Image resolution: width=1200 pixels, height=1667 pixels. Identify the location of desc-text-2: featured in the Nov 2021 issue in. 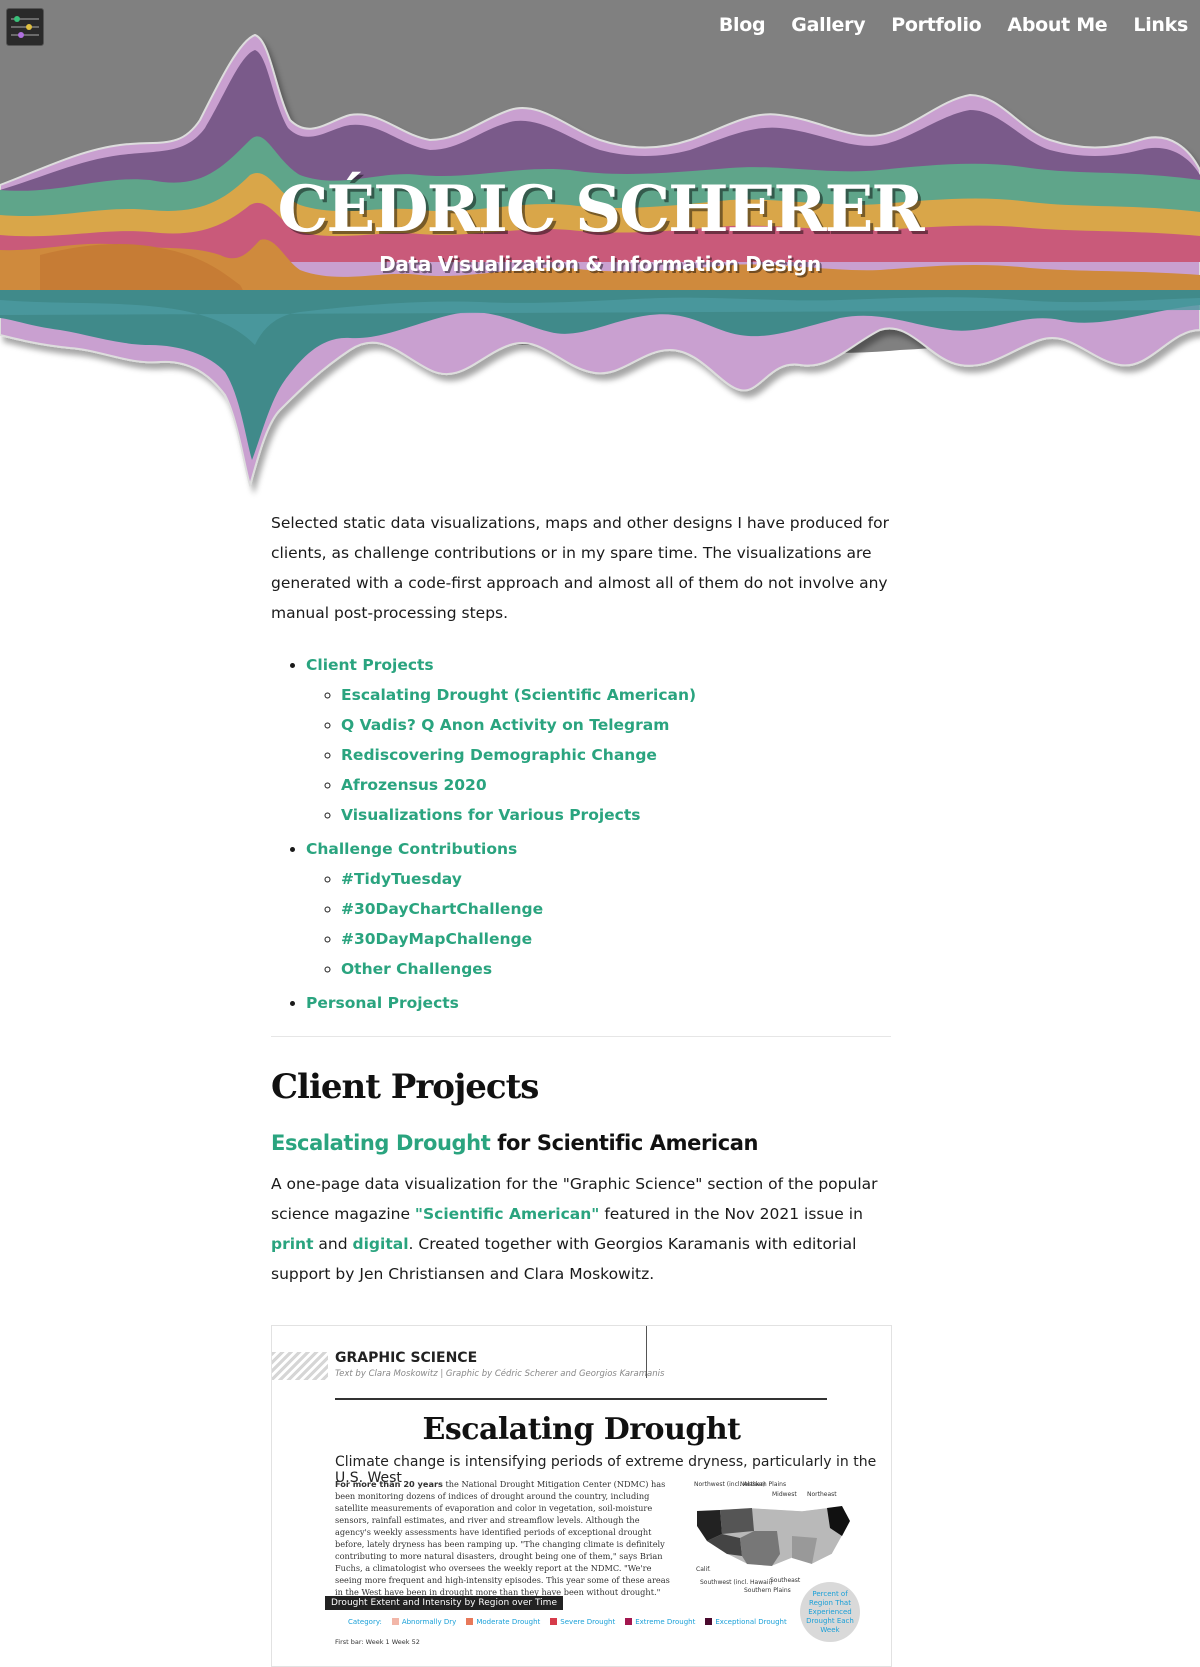
(731, 1214).